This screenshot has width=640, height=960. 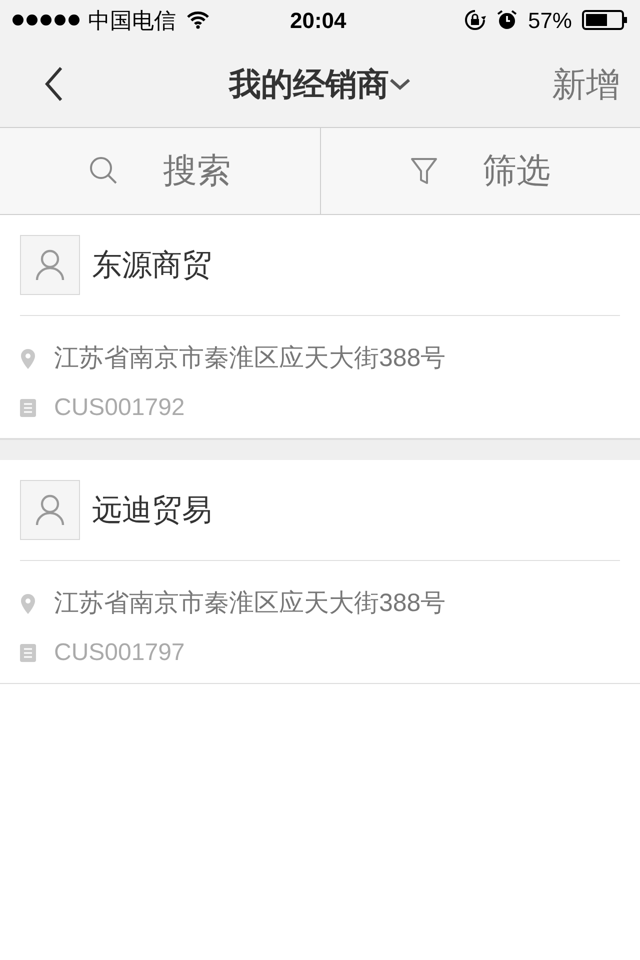 What do you see at coordinates (586, 85) in the screenshot?
I see `add-button: 新增` at bounding box center [586, 85].